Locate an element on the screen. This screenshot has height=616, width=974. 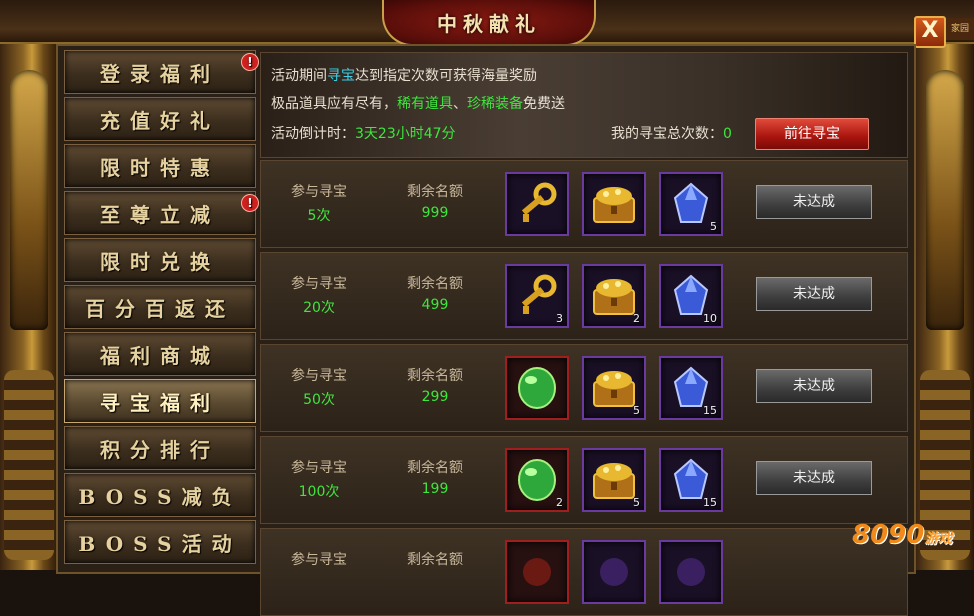
reward-row: 参与寻宝 剩余名额 is located at coordinates (584, 572).